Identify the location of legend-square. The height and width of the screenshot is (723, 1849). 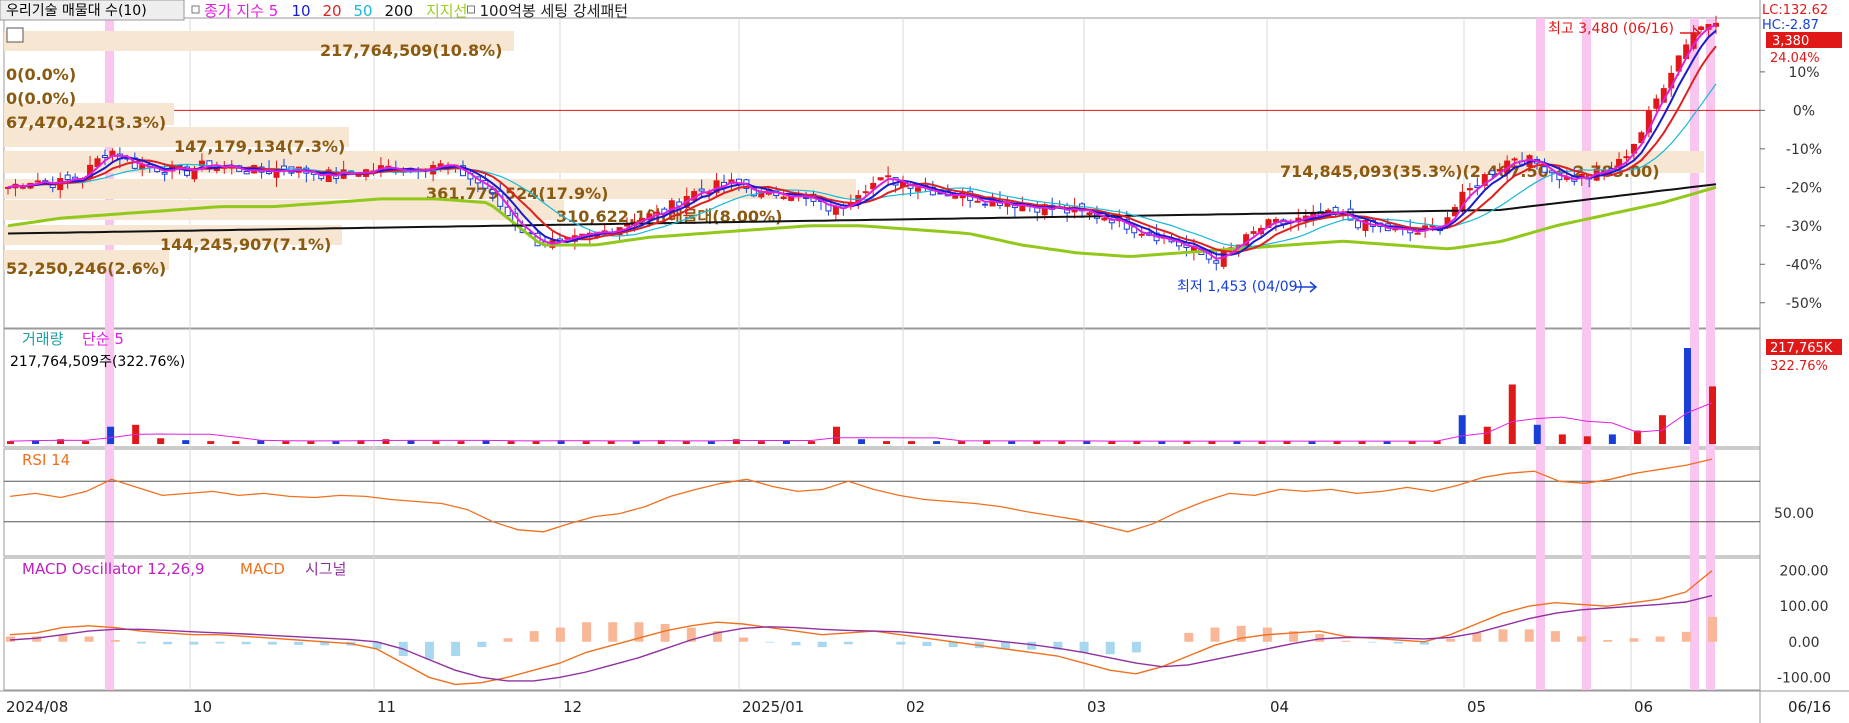
(471, 9).